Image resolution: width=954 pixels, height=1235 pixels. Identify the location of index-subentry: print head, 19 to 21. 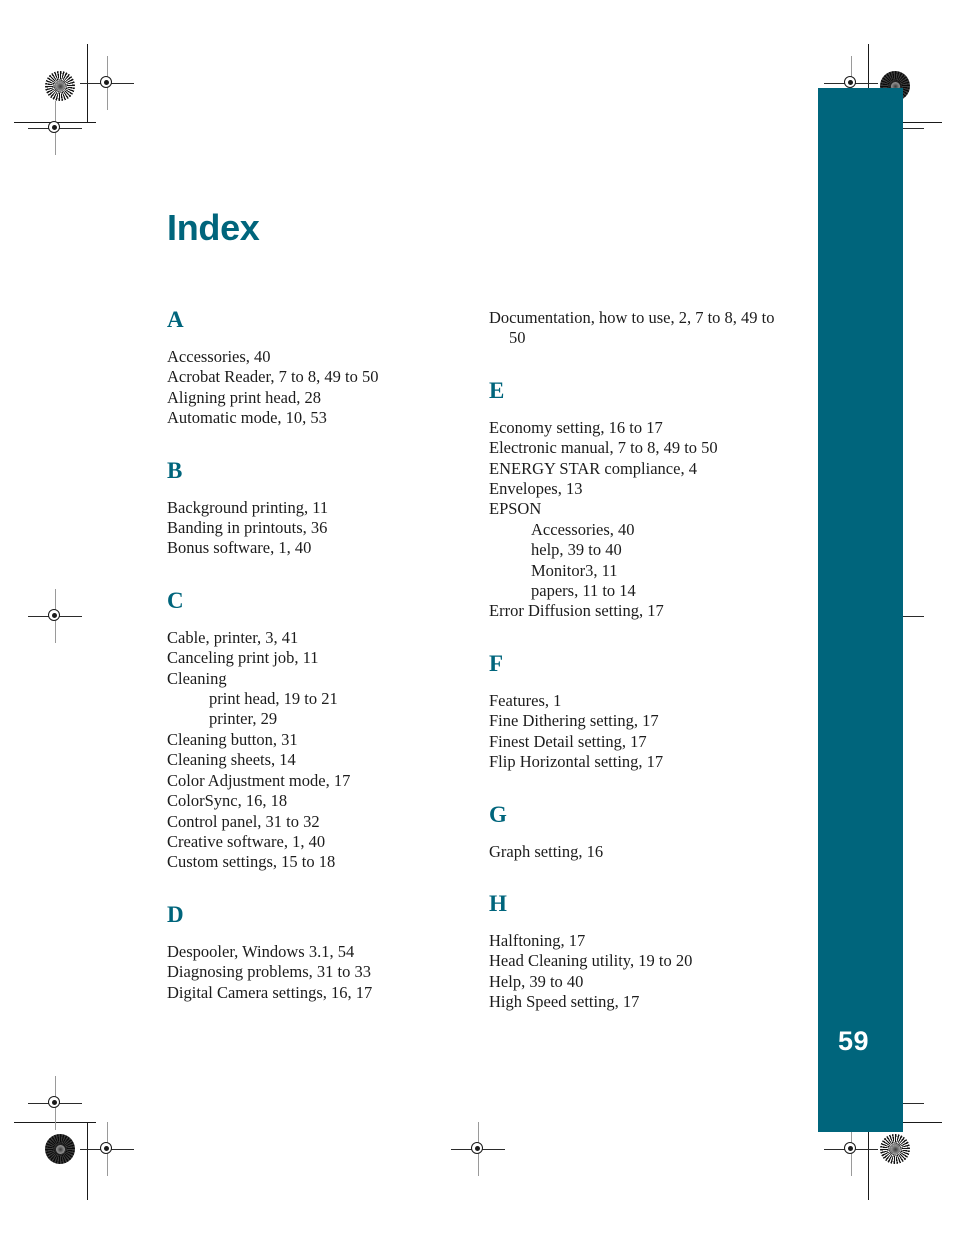
(273, 699).